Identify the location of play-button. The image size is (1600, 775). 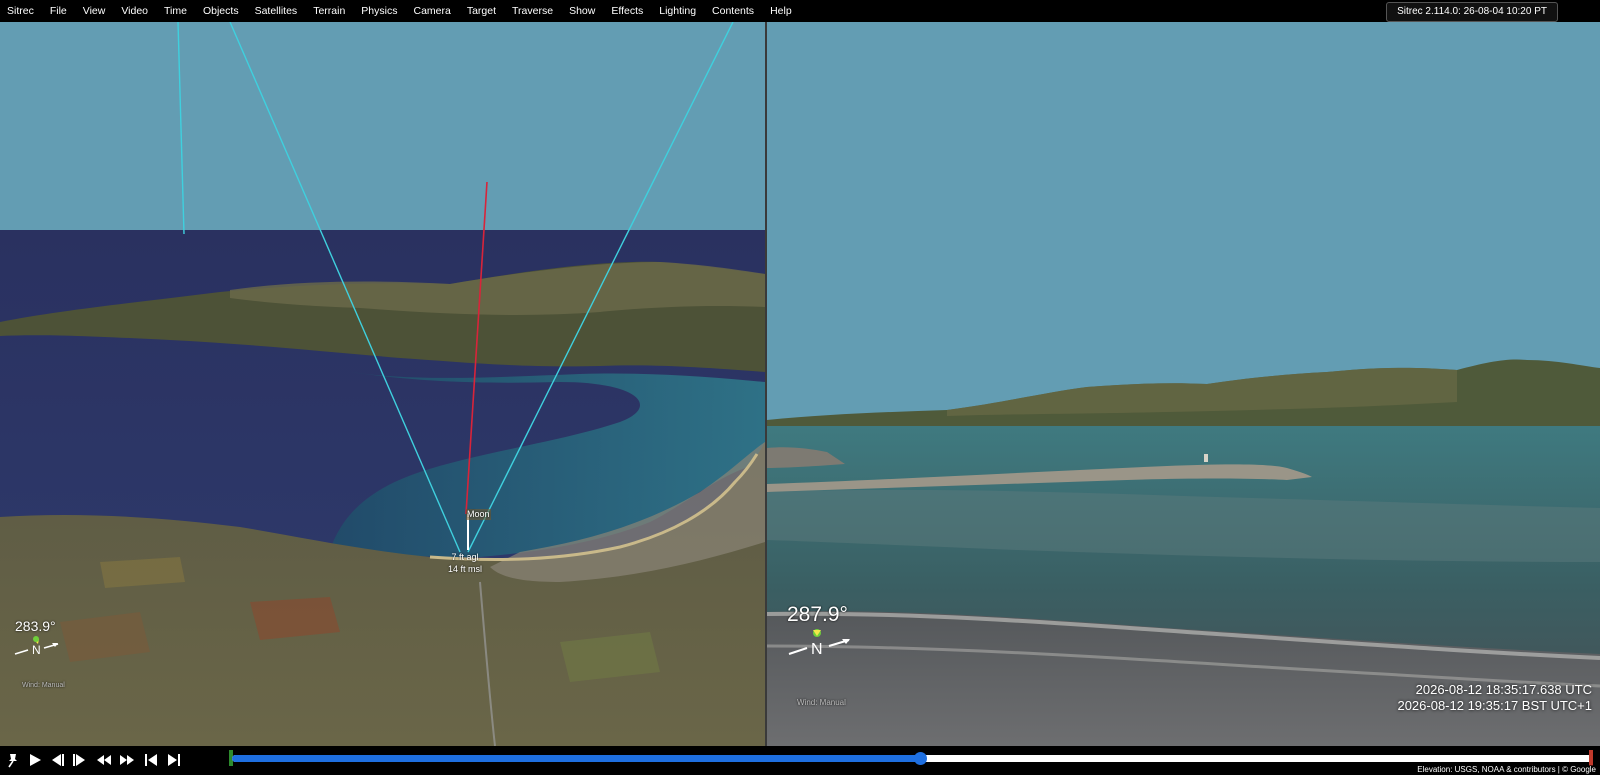
(35, 760).